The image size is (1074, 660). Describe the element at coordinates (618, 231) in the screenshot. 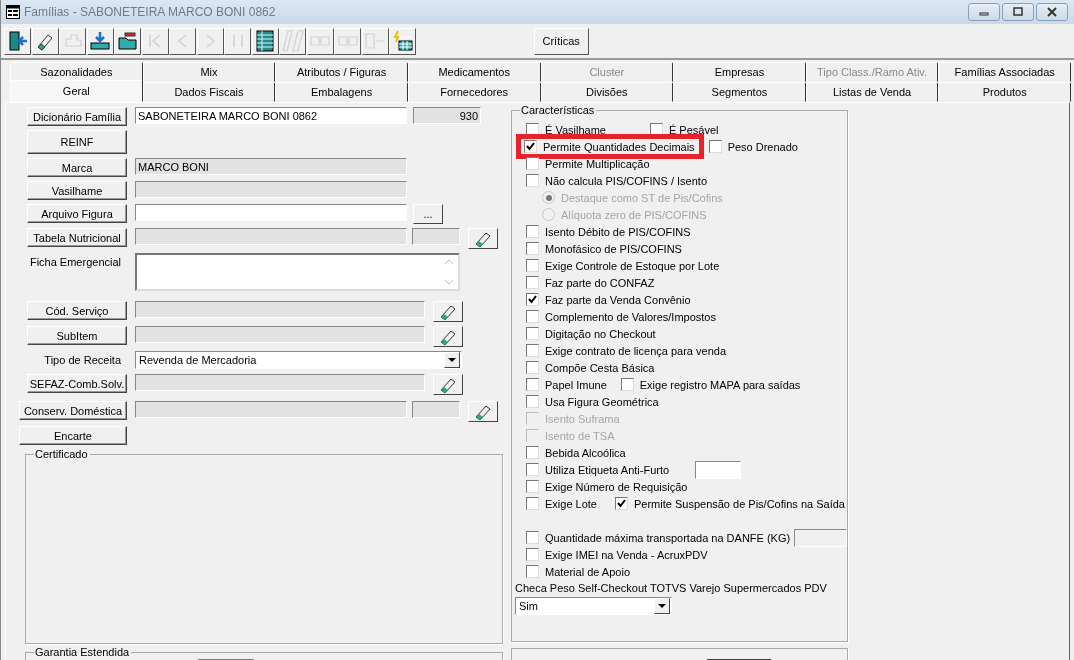

I see `option-label: Isento Débito de PIS/COFINS` at that location.